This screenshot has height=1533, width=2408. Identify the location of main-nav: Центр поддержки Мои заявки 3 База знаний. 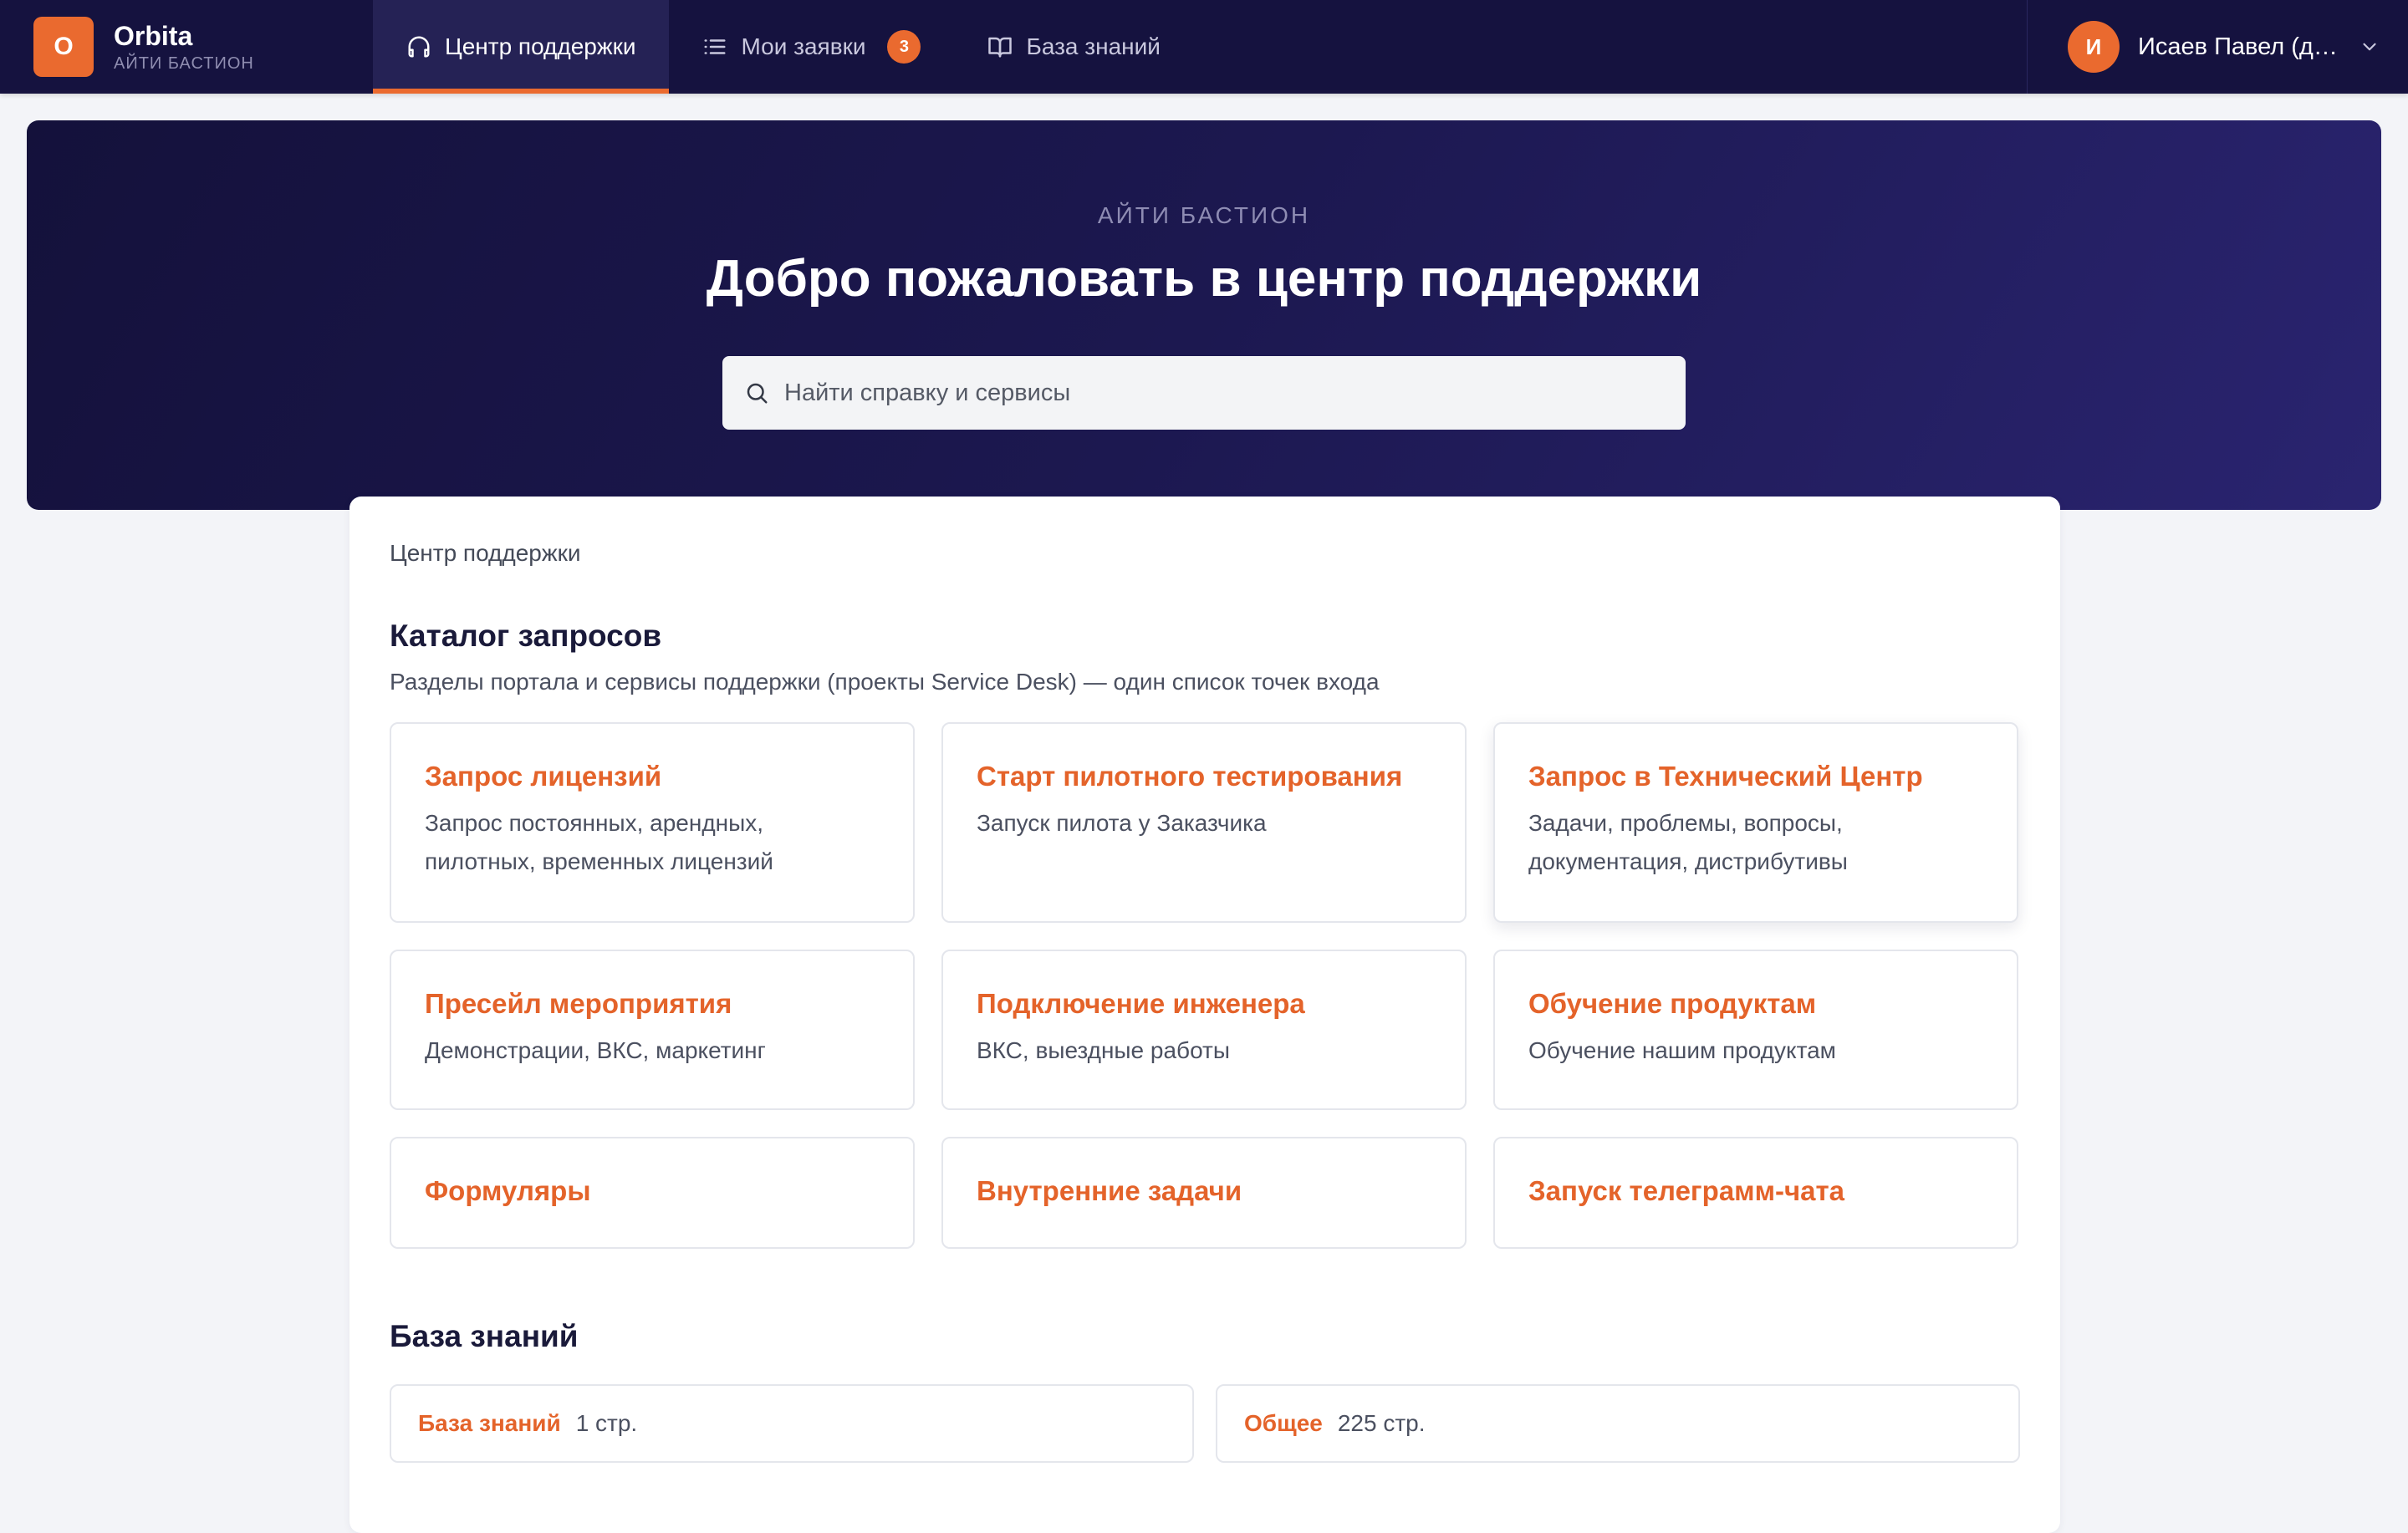
(784, 47).